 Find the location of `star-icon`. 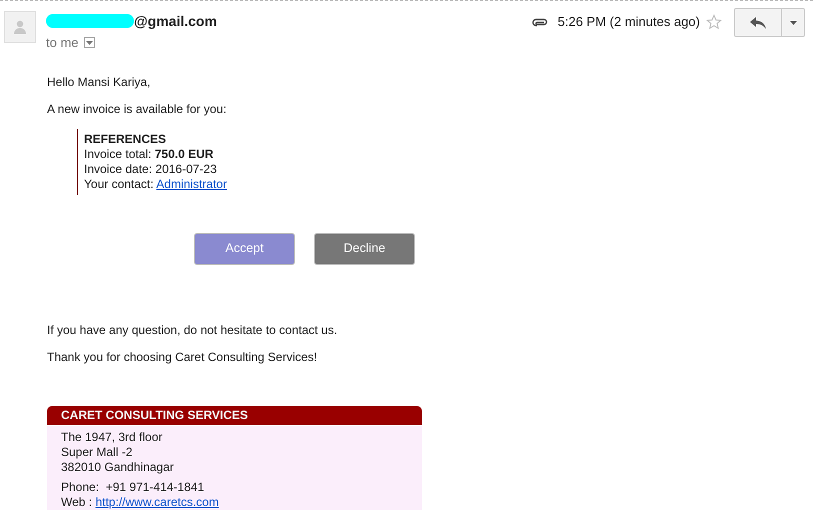

star-icon is located at coordinates (714, 22).